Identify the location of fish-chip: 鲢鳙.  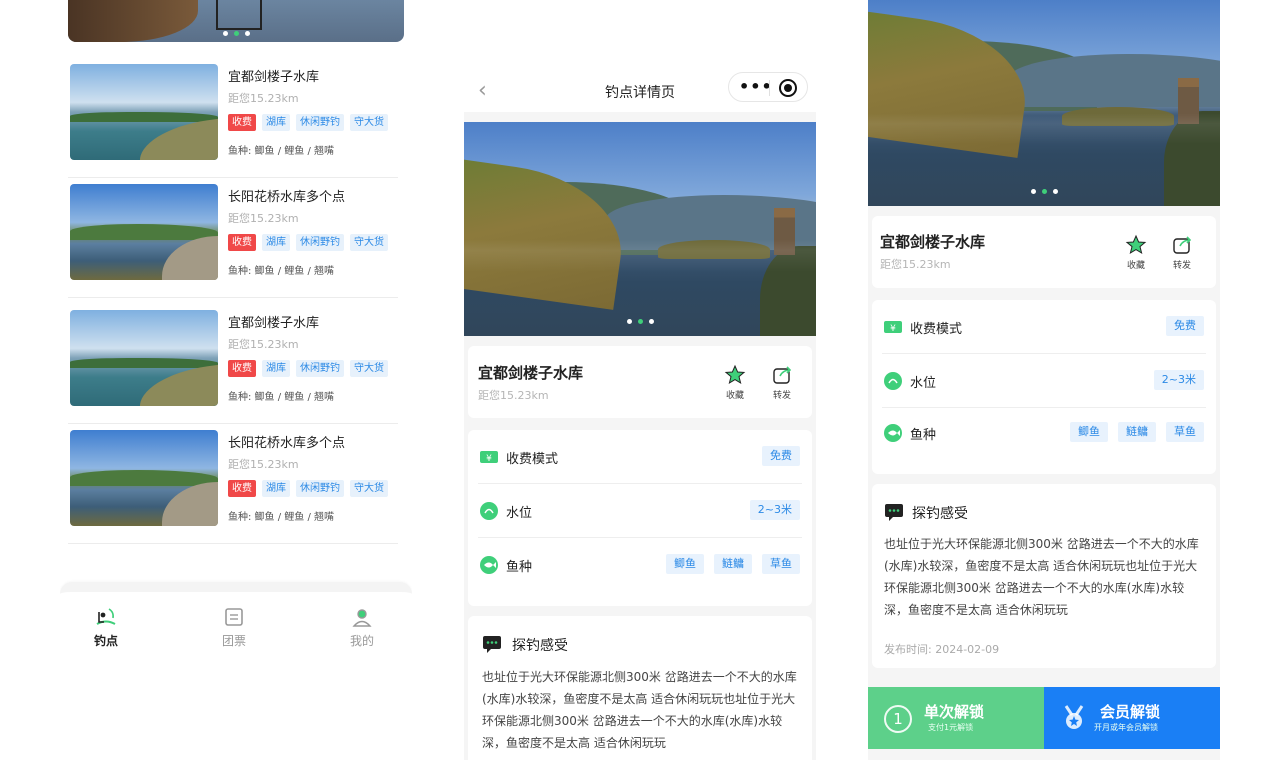
(1137, 432).